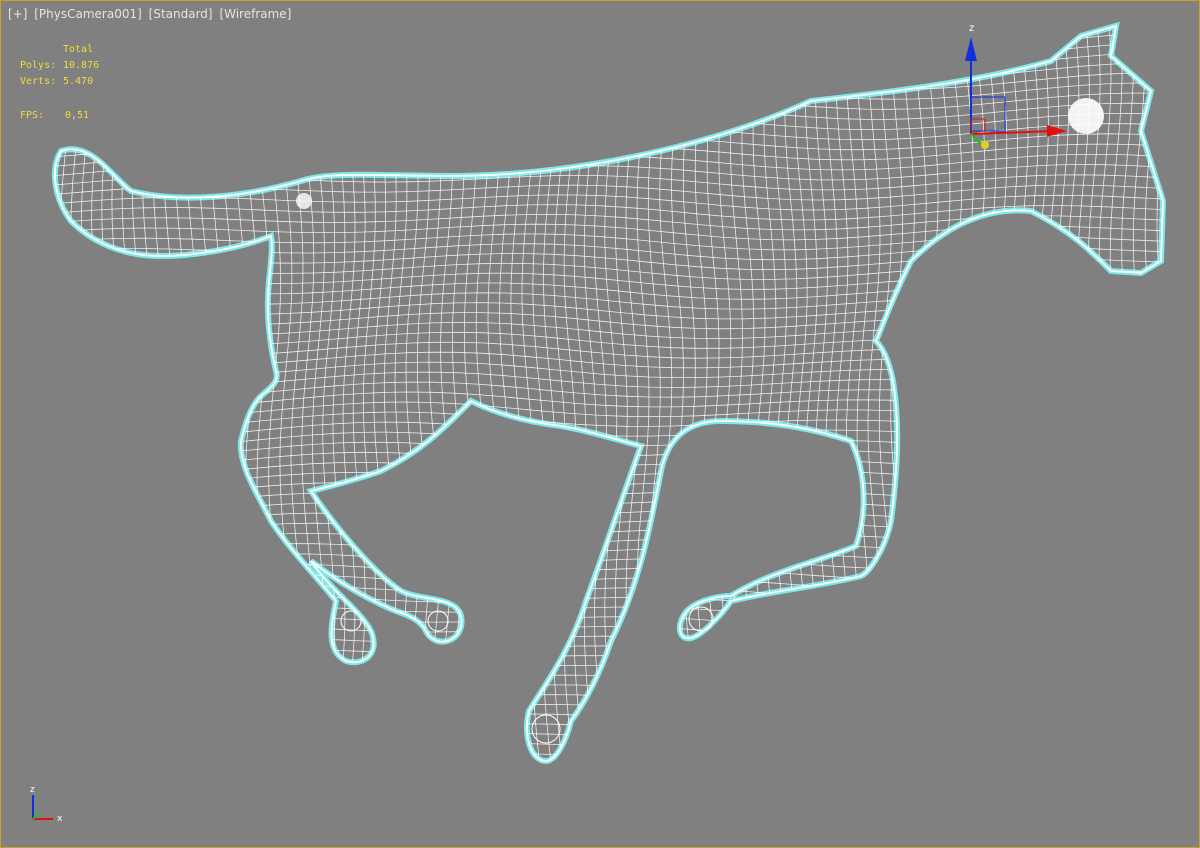 The height and width of the screenshot is (848, 1200). What do you see at coordinates (1014, 89) in the screenshot?
I see `transform-gizmo: z` at bounding box center [1014, 89].